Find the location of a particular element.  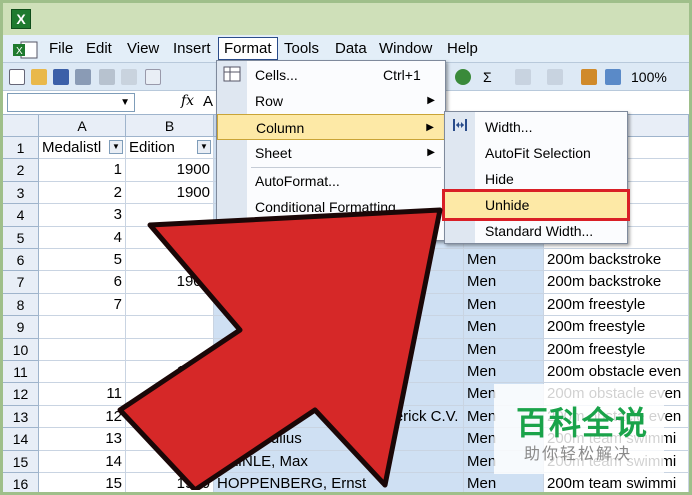

row-header: 2 is located at coordinates (21, 170).